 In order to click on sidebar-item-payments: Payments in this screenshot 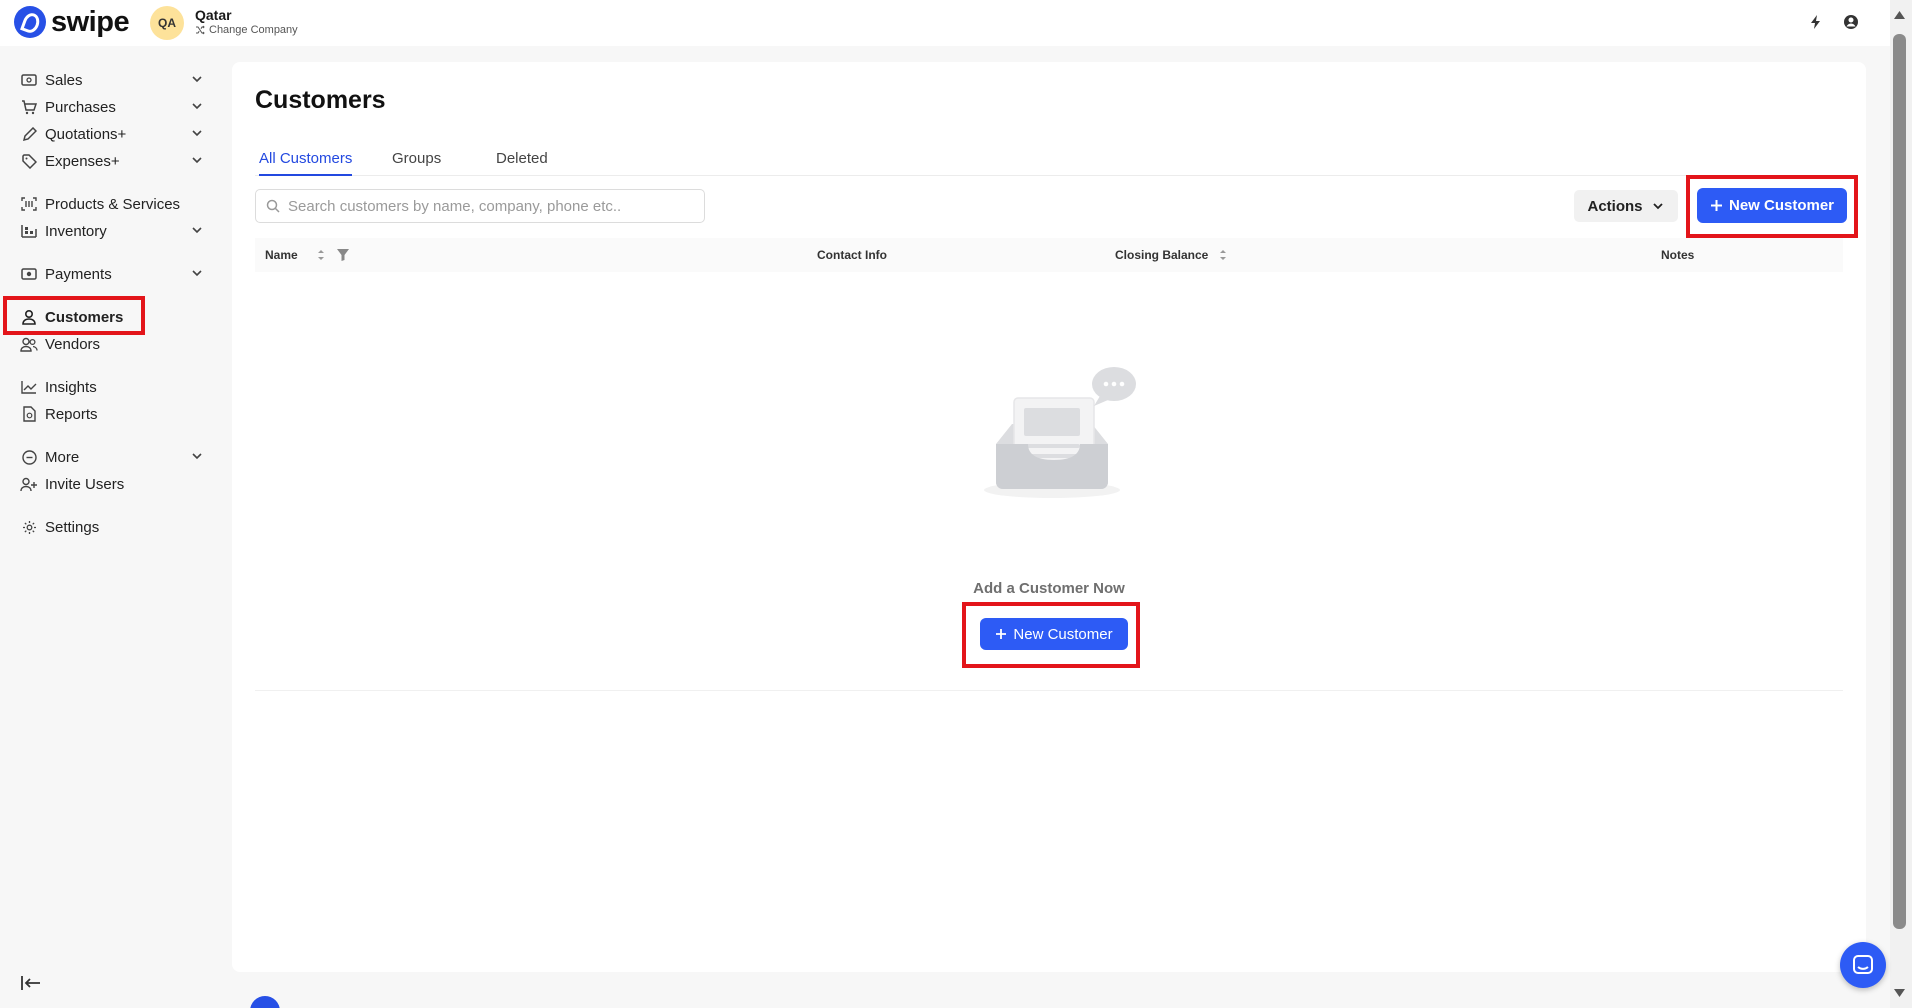, I will do `click(112, 274)`.